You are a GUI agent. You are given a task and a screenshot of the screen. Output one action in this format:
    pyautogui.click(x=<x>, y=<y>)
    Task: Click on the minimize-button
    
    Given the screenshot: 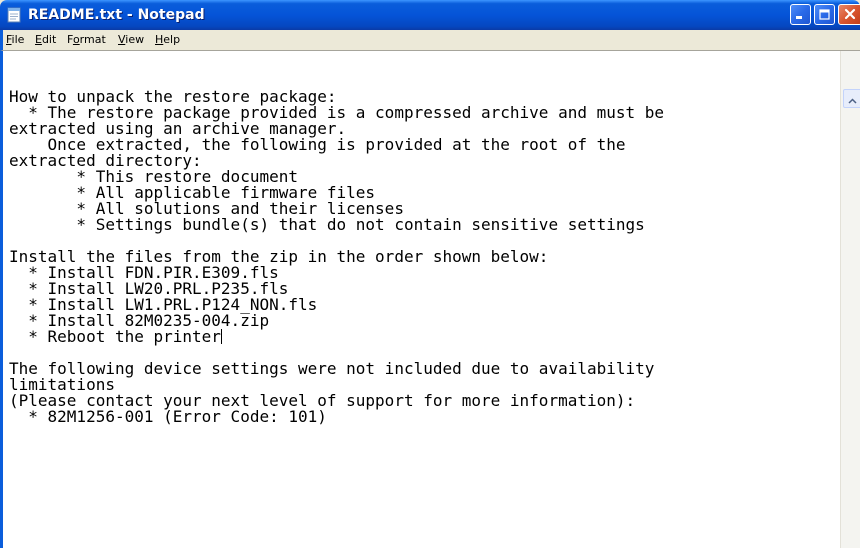 What is the action you would take?
    pyautogui.click(x=800, y=14)
    